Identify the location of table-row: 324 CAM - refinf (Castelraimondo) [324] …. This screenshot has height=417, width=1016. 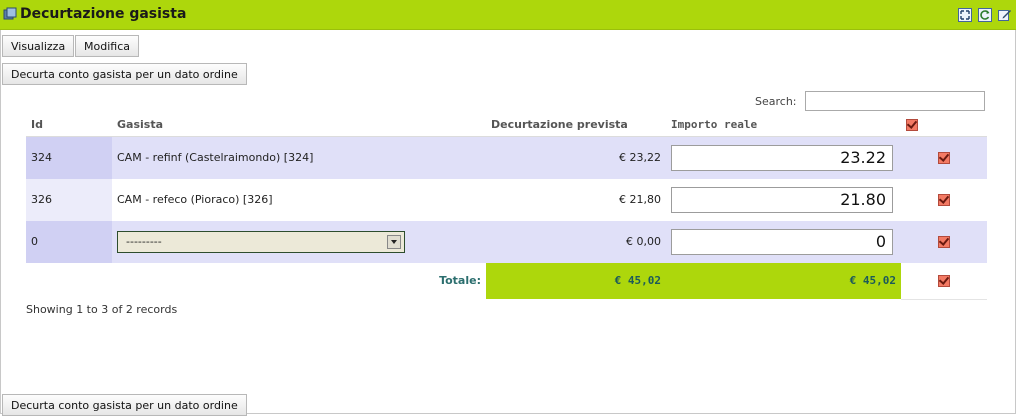
(506, 157).